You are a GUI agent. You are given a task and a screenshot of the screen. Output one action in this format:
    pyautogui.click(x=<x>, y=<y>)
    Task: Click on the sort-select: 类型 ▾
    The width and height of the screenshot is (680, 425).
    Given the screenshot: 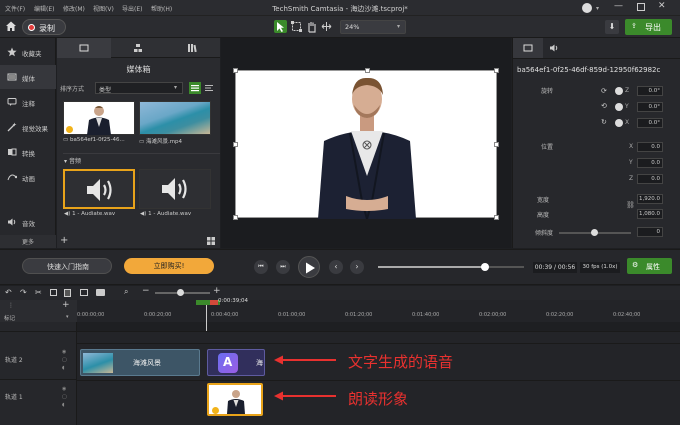 What is the action you would take?
    pyautogui.click(x=139, y=88)
    